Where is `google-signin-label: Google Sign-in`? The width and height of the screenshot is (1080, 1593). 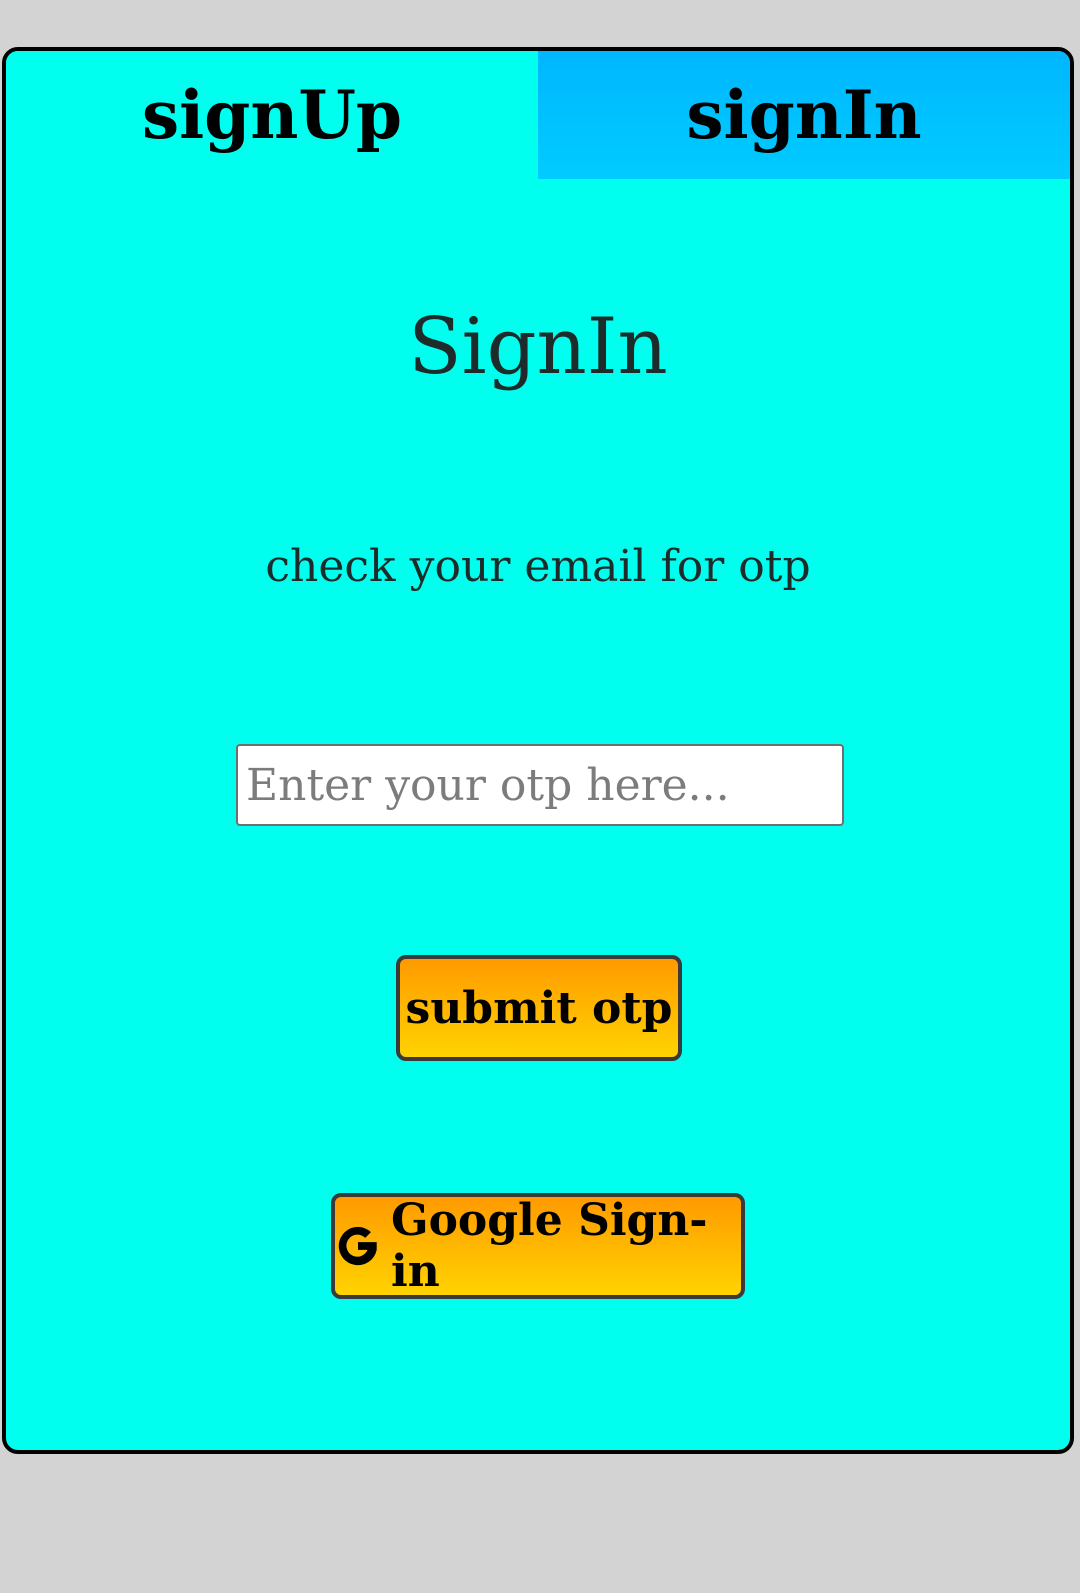 google-signin-label: Google Sign-in is located at coordinates (549, 1246).